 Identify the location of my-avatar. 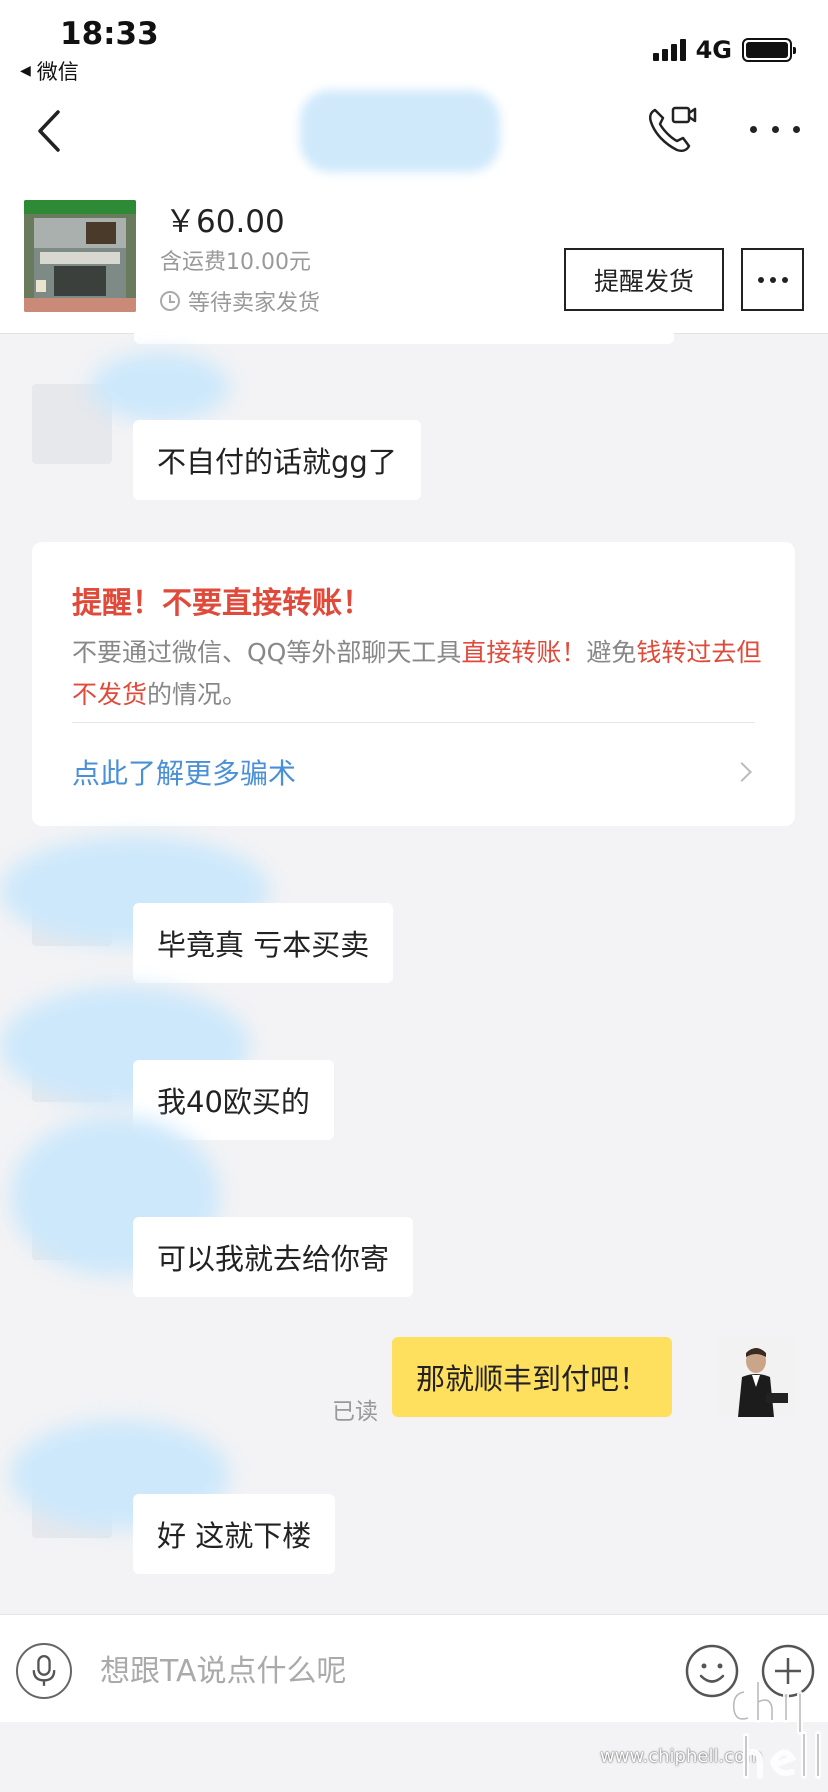
(756, 1377).